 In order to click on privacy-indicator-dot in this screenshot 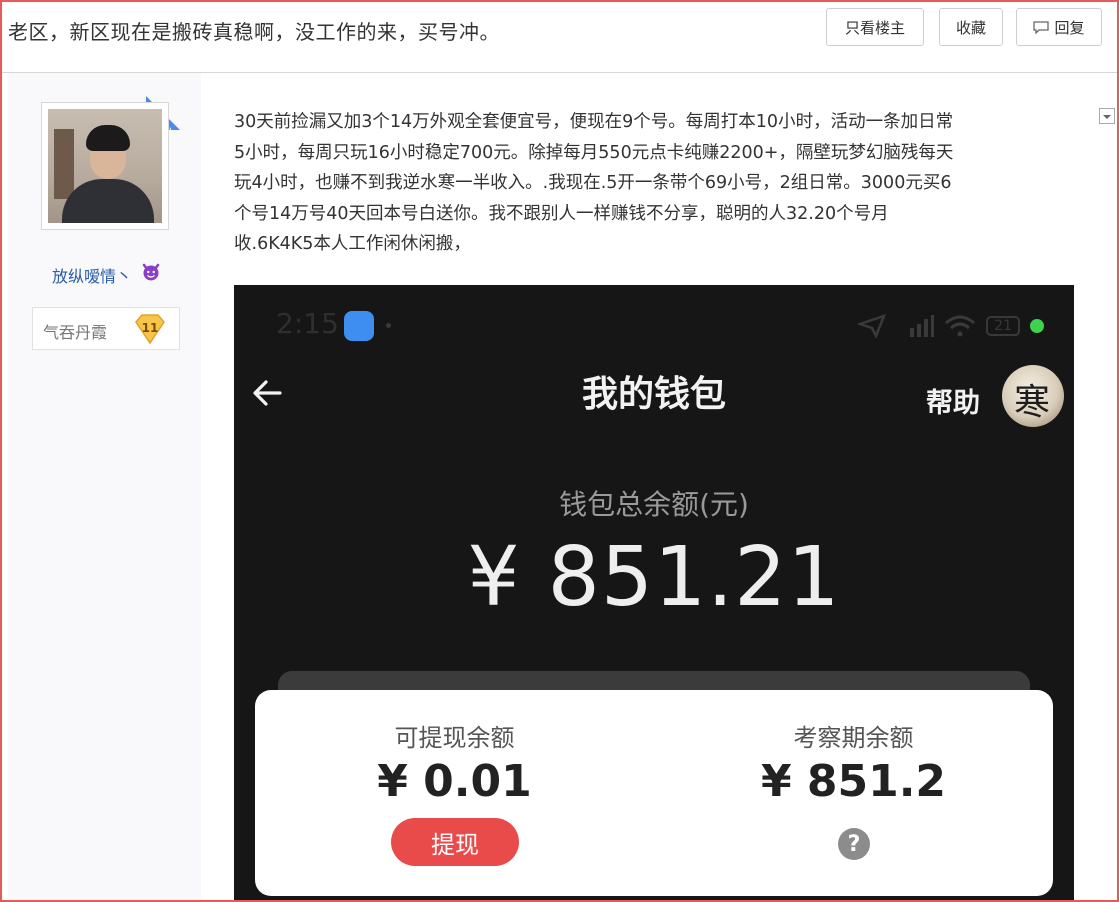, I will do `click(1037, 326)`.